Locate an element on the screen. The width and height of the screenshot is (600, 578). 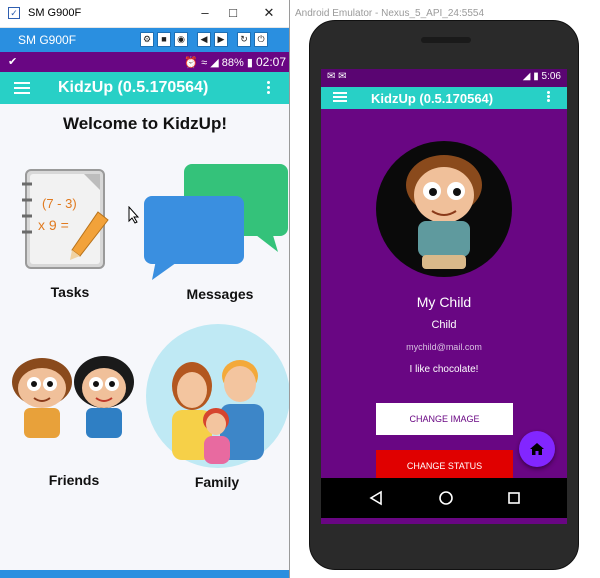
tile-messages: Messages is located at coordinates (214, 233).